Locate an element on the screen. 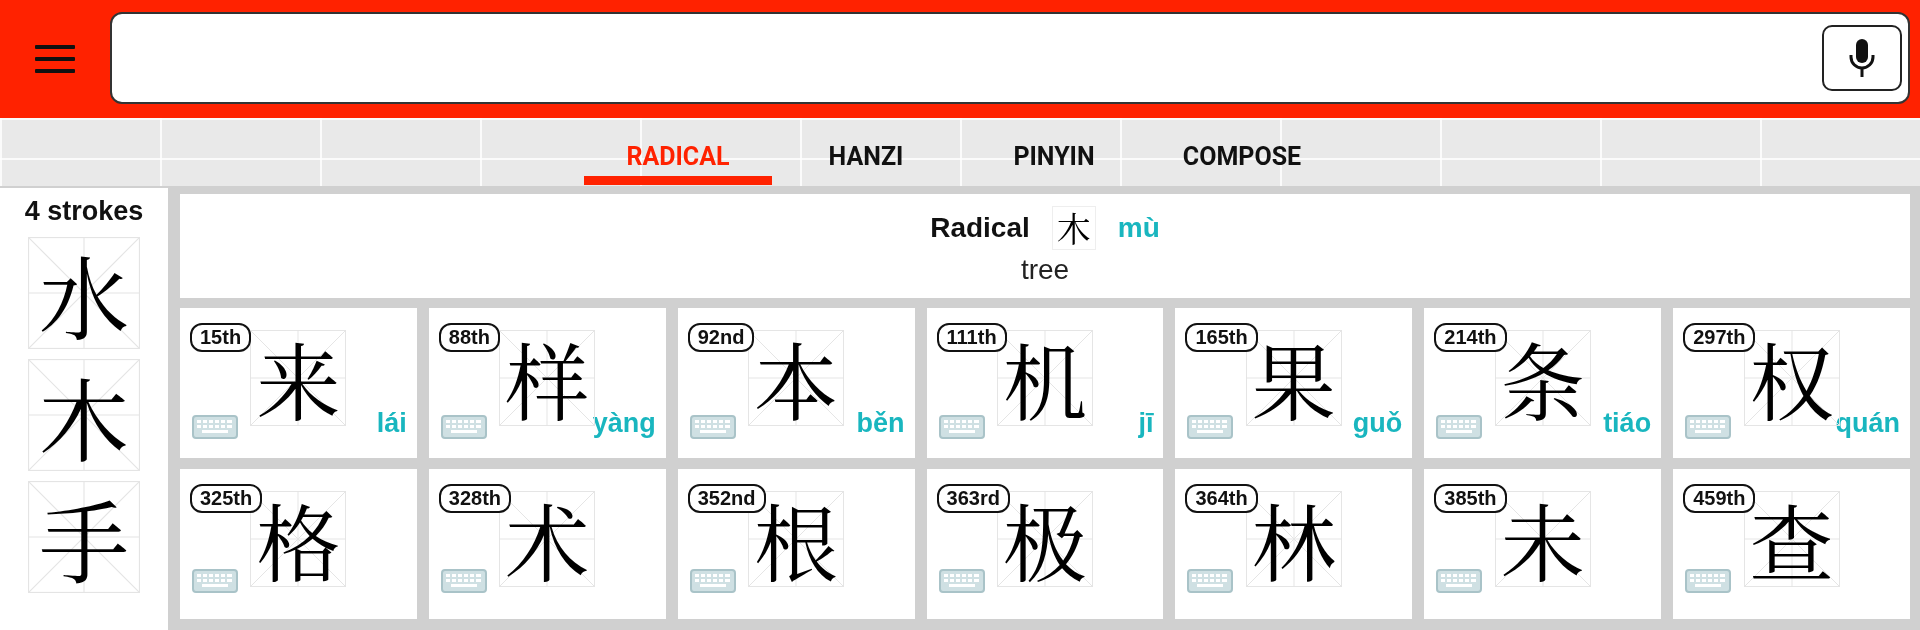 The image size is (1920, 630). rank-badge: 385th is located at coordinates (1470, 498).